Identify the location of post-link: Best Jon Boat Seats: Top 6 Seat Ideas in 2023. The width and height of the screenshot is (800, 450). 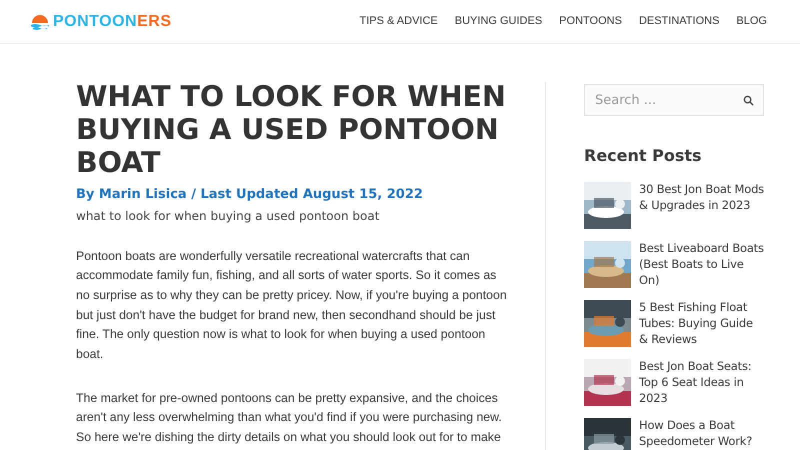
(701, 382).